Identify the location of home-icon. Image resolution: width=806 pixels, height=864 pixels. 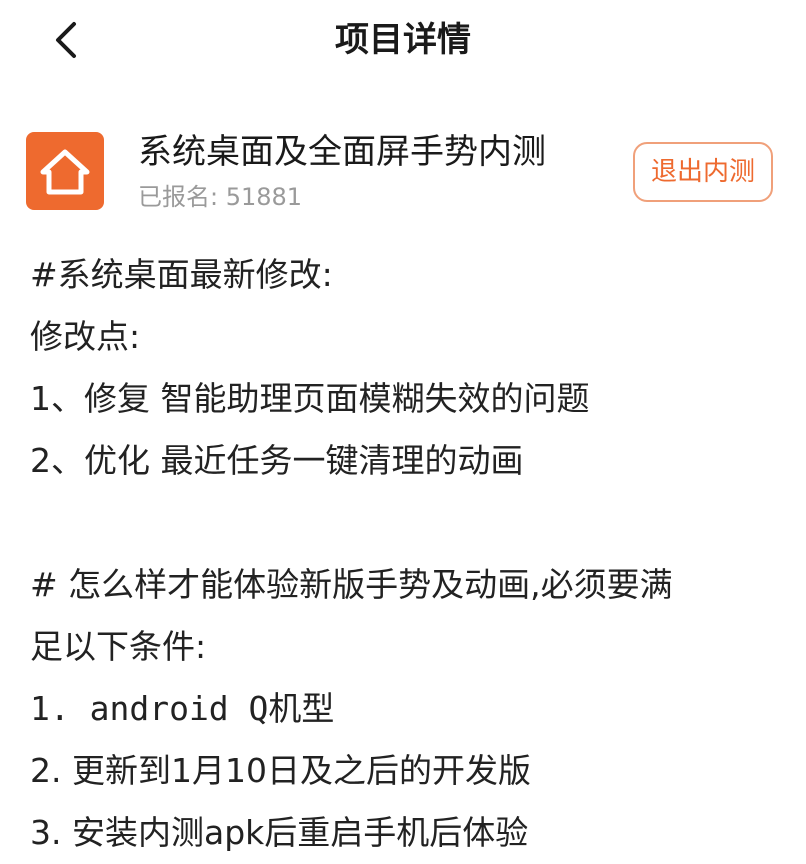
(65, 172).